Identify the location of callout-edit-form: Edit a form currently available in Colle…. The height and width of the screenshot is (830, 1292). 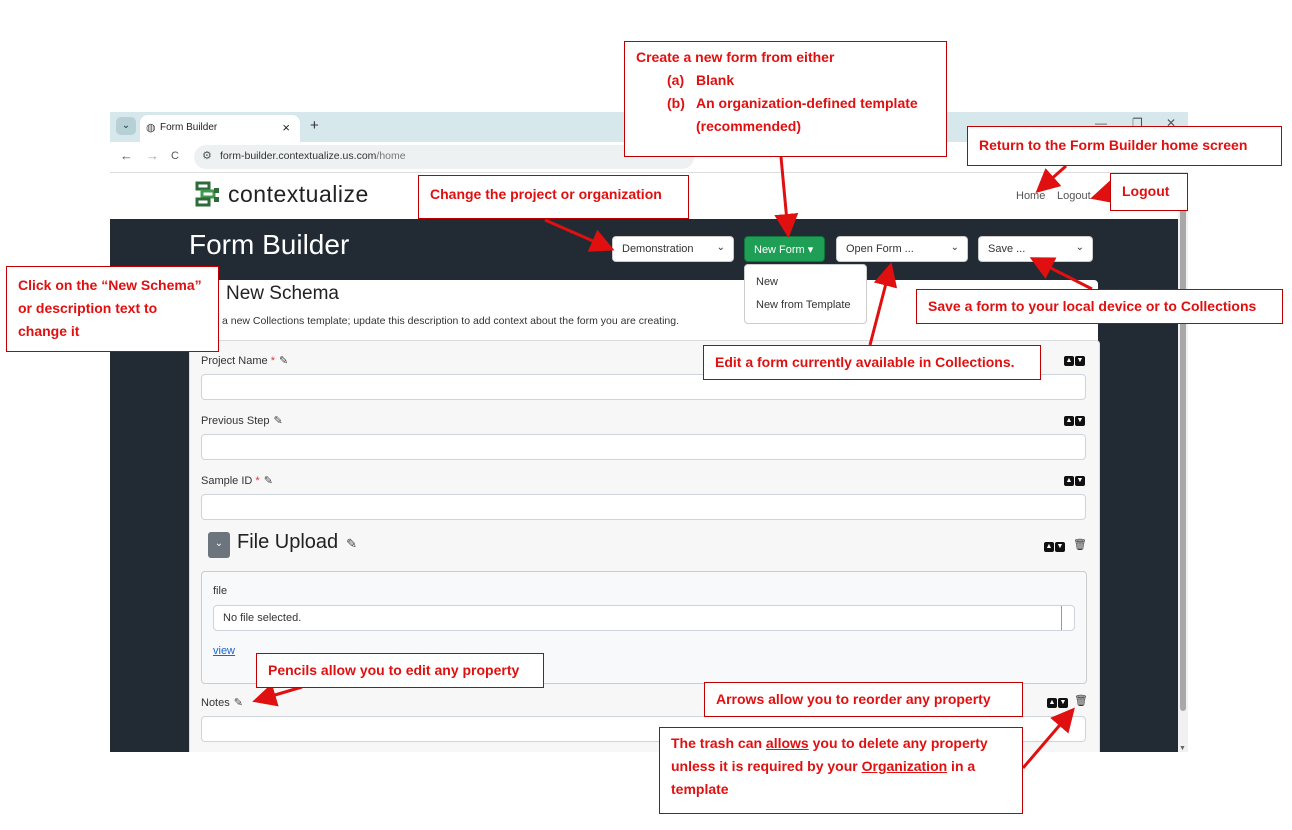
(872, 362).